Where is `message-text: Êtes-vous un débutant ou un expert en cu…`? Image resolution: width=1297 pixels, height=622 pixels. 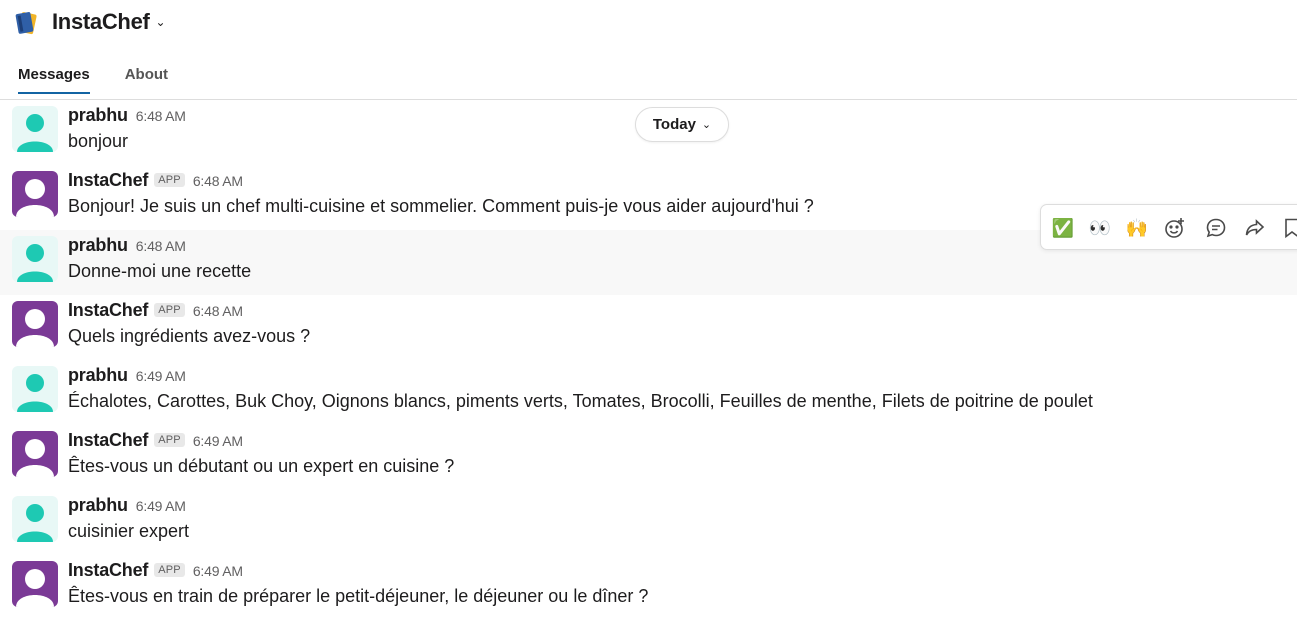
message-text: Êtes-vous un débutant ou un expert en cu… is located at coordinates (261, 466).